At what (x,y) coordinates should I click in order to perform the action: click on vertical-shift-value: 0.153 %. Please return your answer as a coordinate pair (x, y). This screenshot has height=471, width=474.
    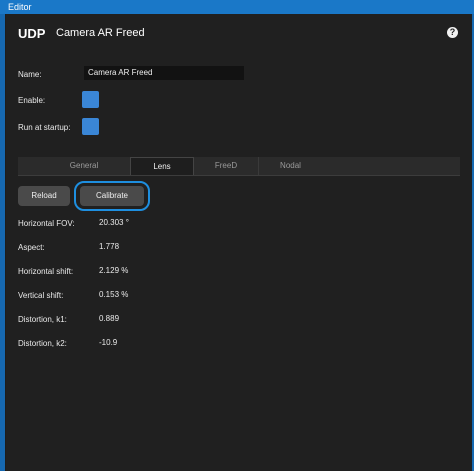
    Looking at the image, I should click on (114, 294).